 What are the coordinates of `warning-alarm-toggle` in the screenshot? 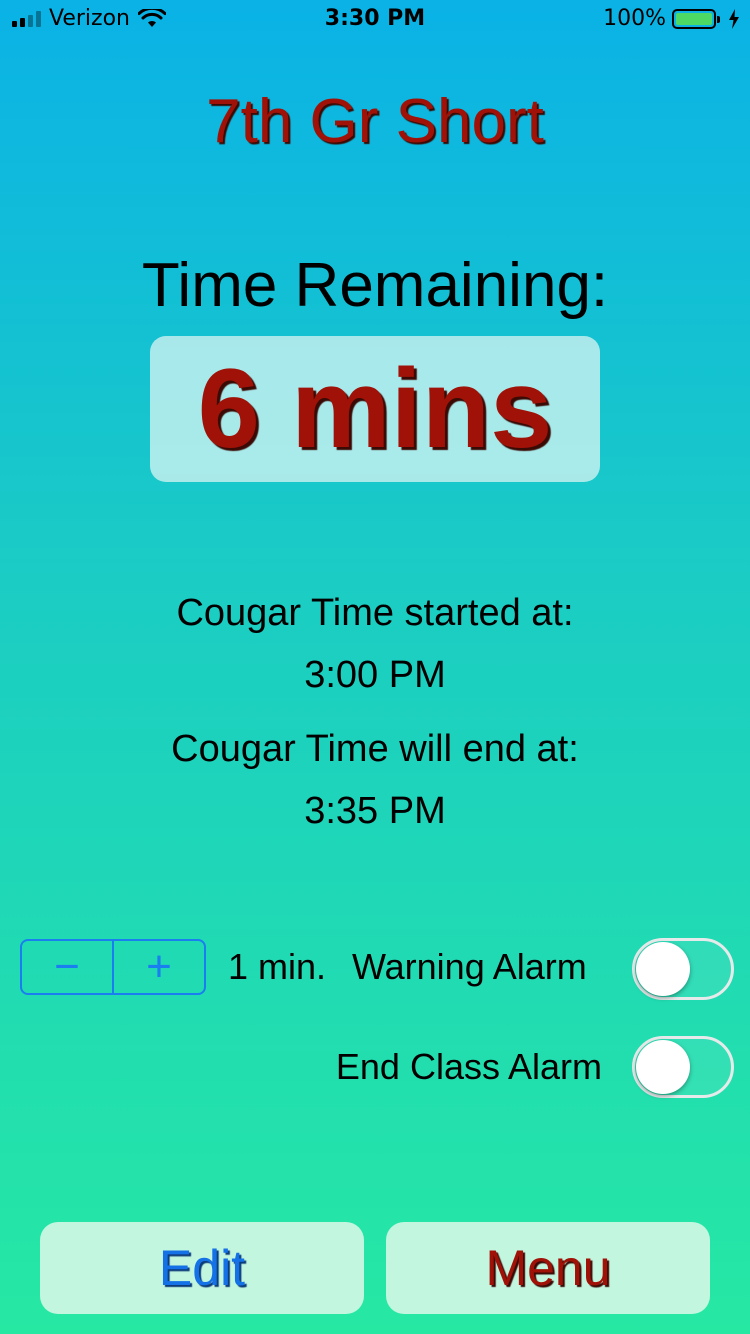 It's located at (683, 969).